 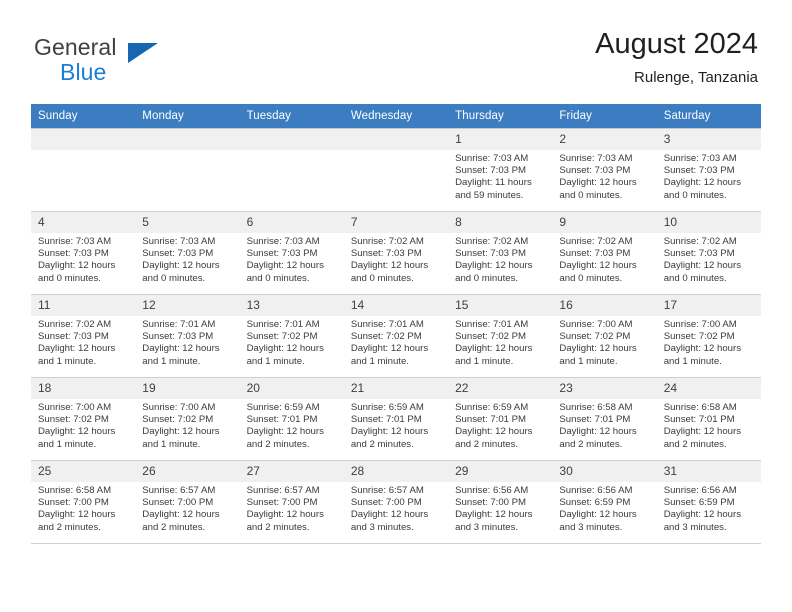 What do you see at coordinates (500, 305) in the screenshot?
I see `day-number: 15` at bounding box center [500, 305].